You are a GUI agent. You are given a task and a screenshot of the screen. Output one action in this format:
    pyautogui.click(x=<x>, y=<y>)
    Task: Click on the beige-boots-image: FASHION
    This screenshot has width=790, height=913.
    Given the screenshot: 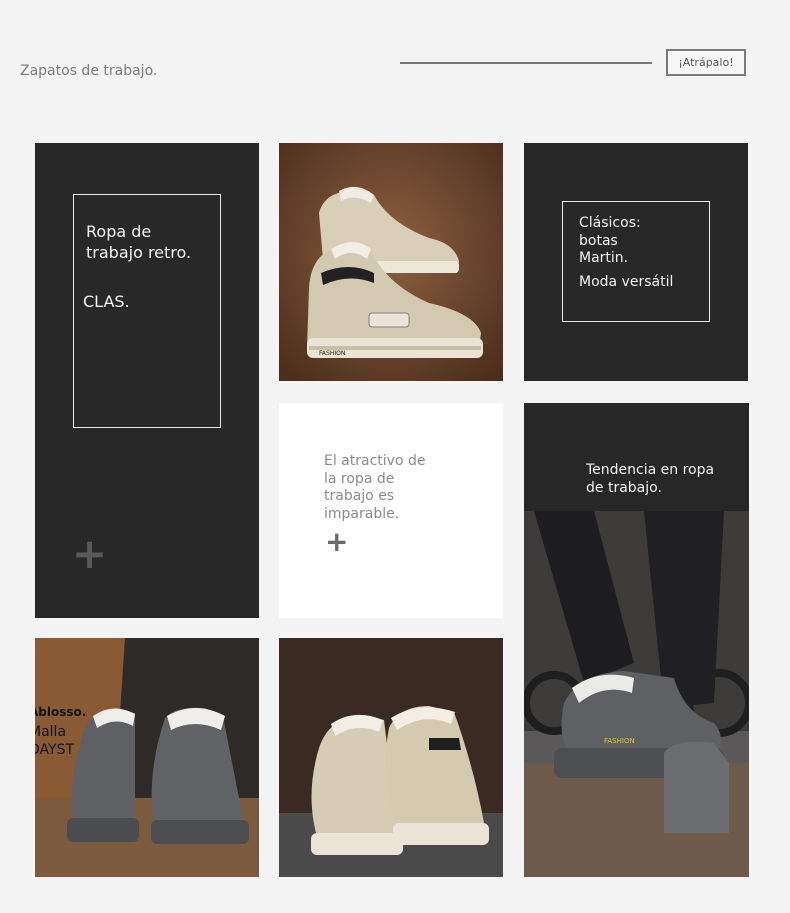 What is the action you would take?
    pyautogui.click(x=391, y=262)
    